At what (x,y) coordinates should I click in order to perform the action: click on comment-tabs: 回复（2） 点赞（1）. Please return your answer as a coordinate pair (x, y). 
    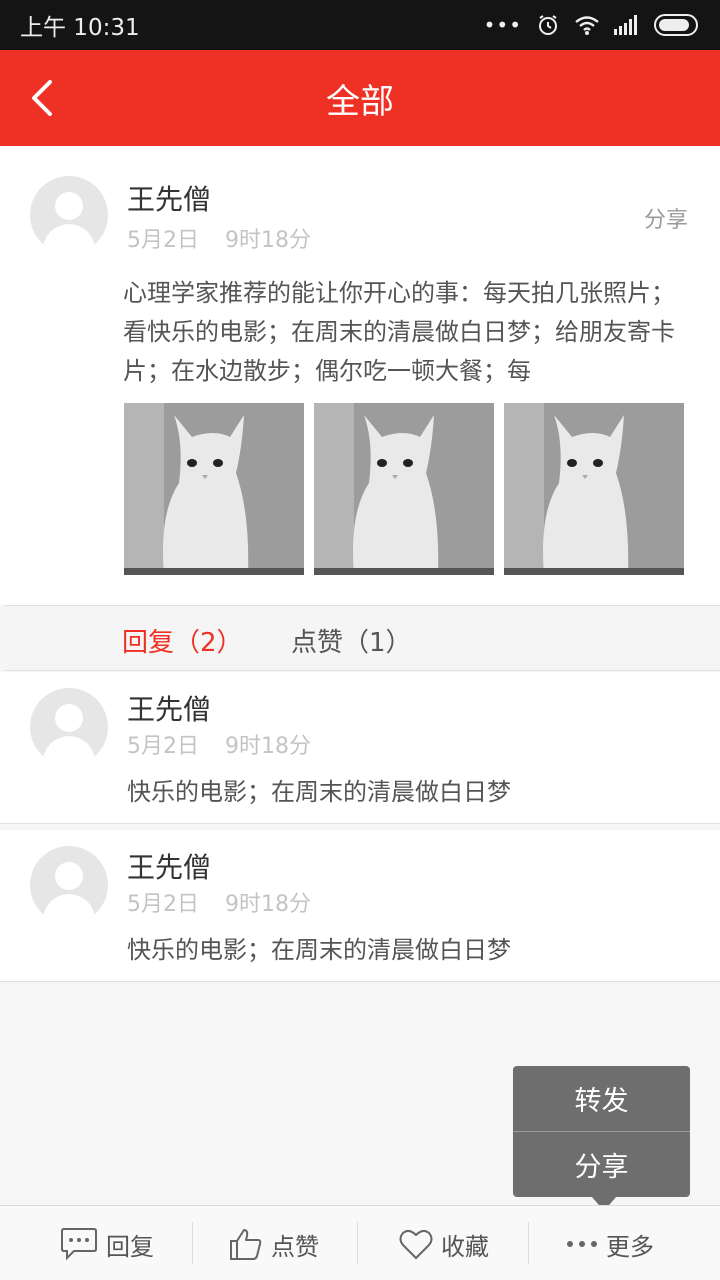
    Looking at the image, I should click on (362, 638).